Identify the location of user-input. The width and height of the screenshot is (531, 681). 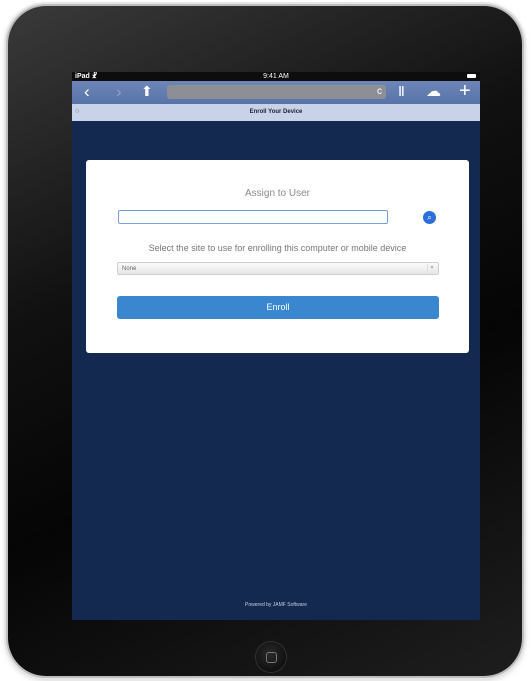
(253, 217).